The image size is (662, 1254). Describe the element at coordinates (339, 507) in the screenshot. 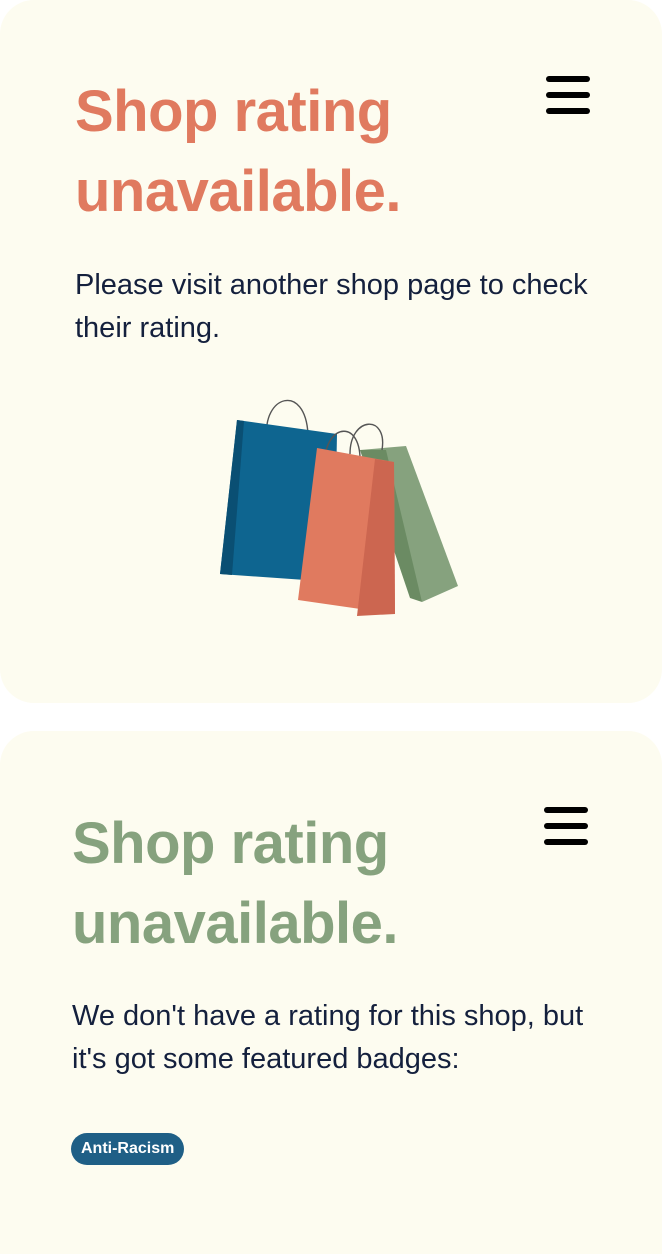

I see `shopping-bags-illustration` at that location.